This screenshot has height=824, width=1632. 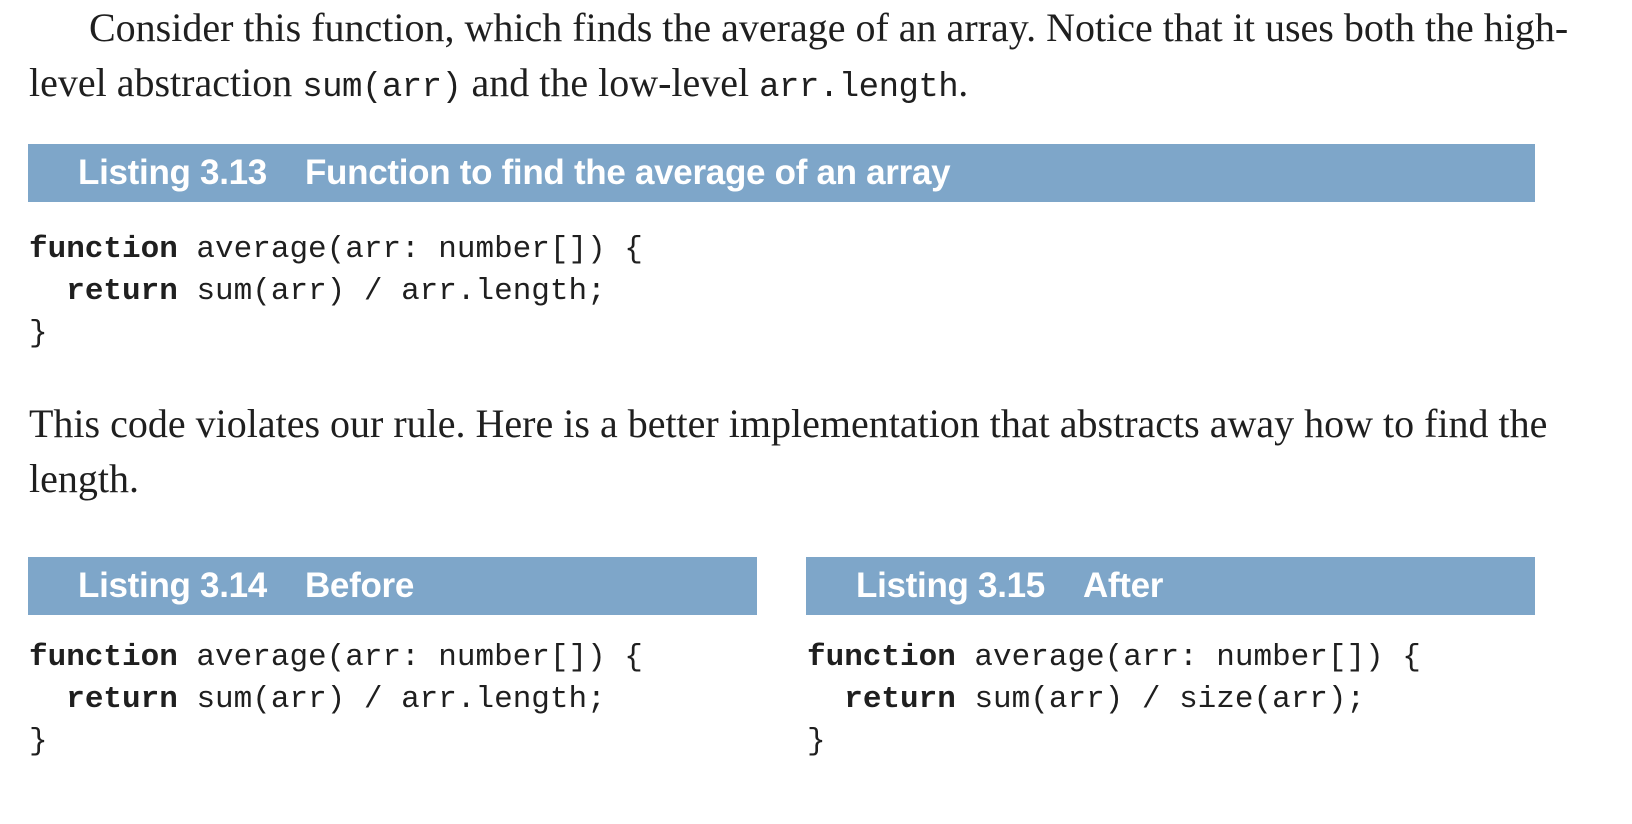 I want to click on listing-caption: After, so click(x=1123, y=585).